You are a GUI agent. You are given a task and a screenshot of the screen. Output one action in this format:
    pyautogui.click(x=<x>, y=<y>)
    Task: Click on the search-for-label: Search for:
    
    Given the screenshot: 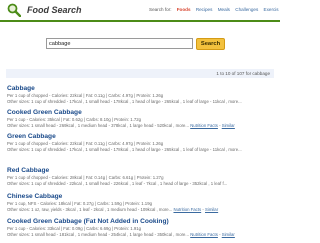 What is the action you would take?
    pyautogui.click(x=160, y=9)
    